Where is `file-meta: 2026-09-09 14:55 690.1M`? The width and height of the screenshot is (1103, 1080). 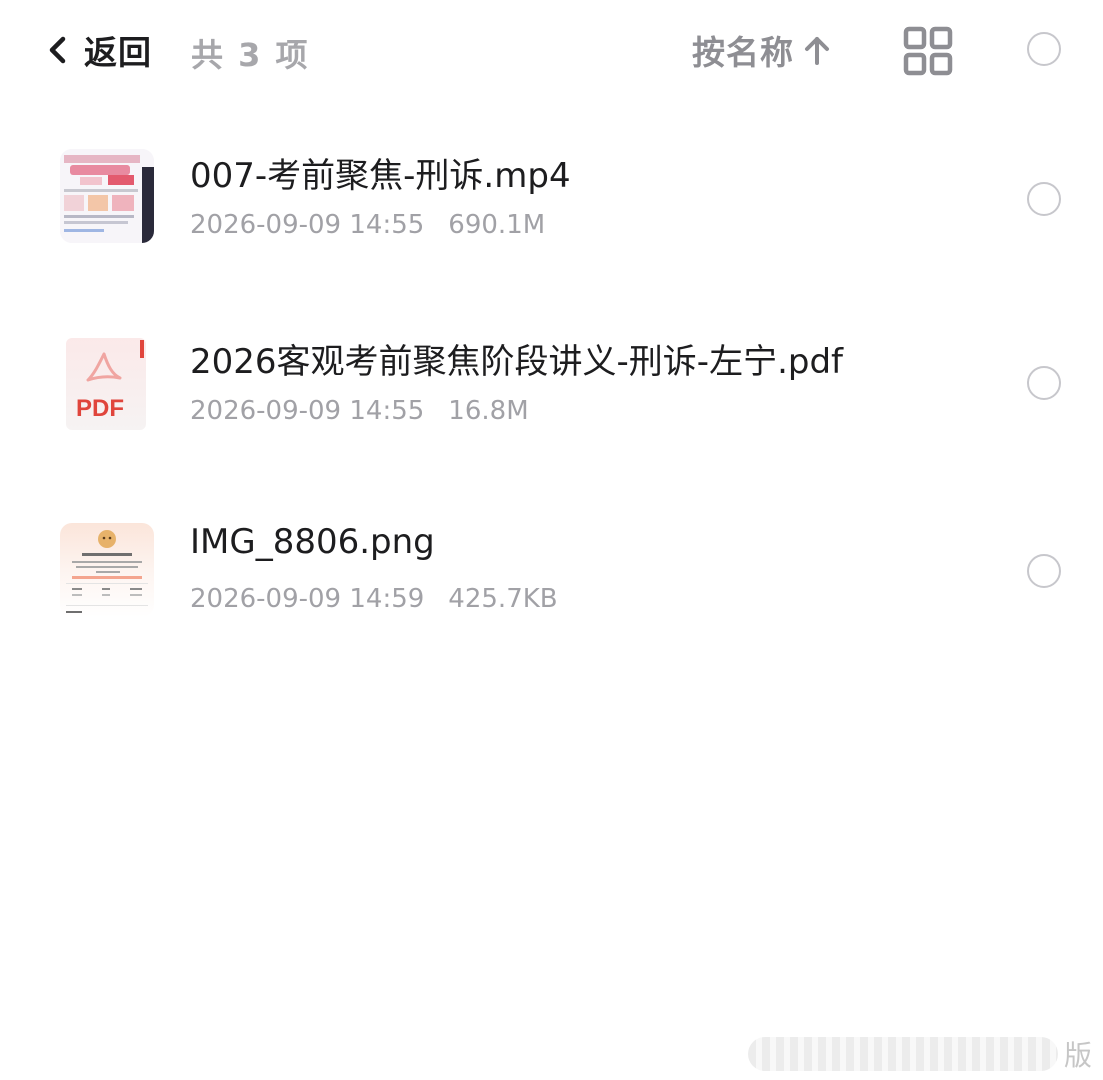 file-meta: 2026-09-09 14:55 690.1M is located at coordinates (367, 225).